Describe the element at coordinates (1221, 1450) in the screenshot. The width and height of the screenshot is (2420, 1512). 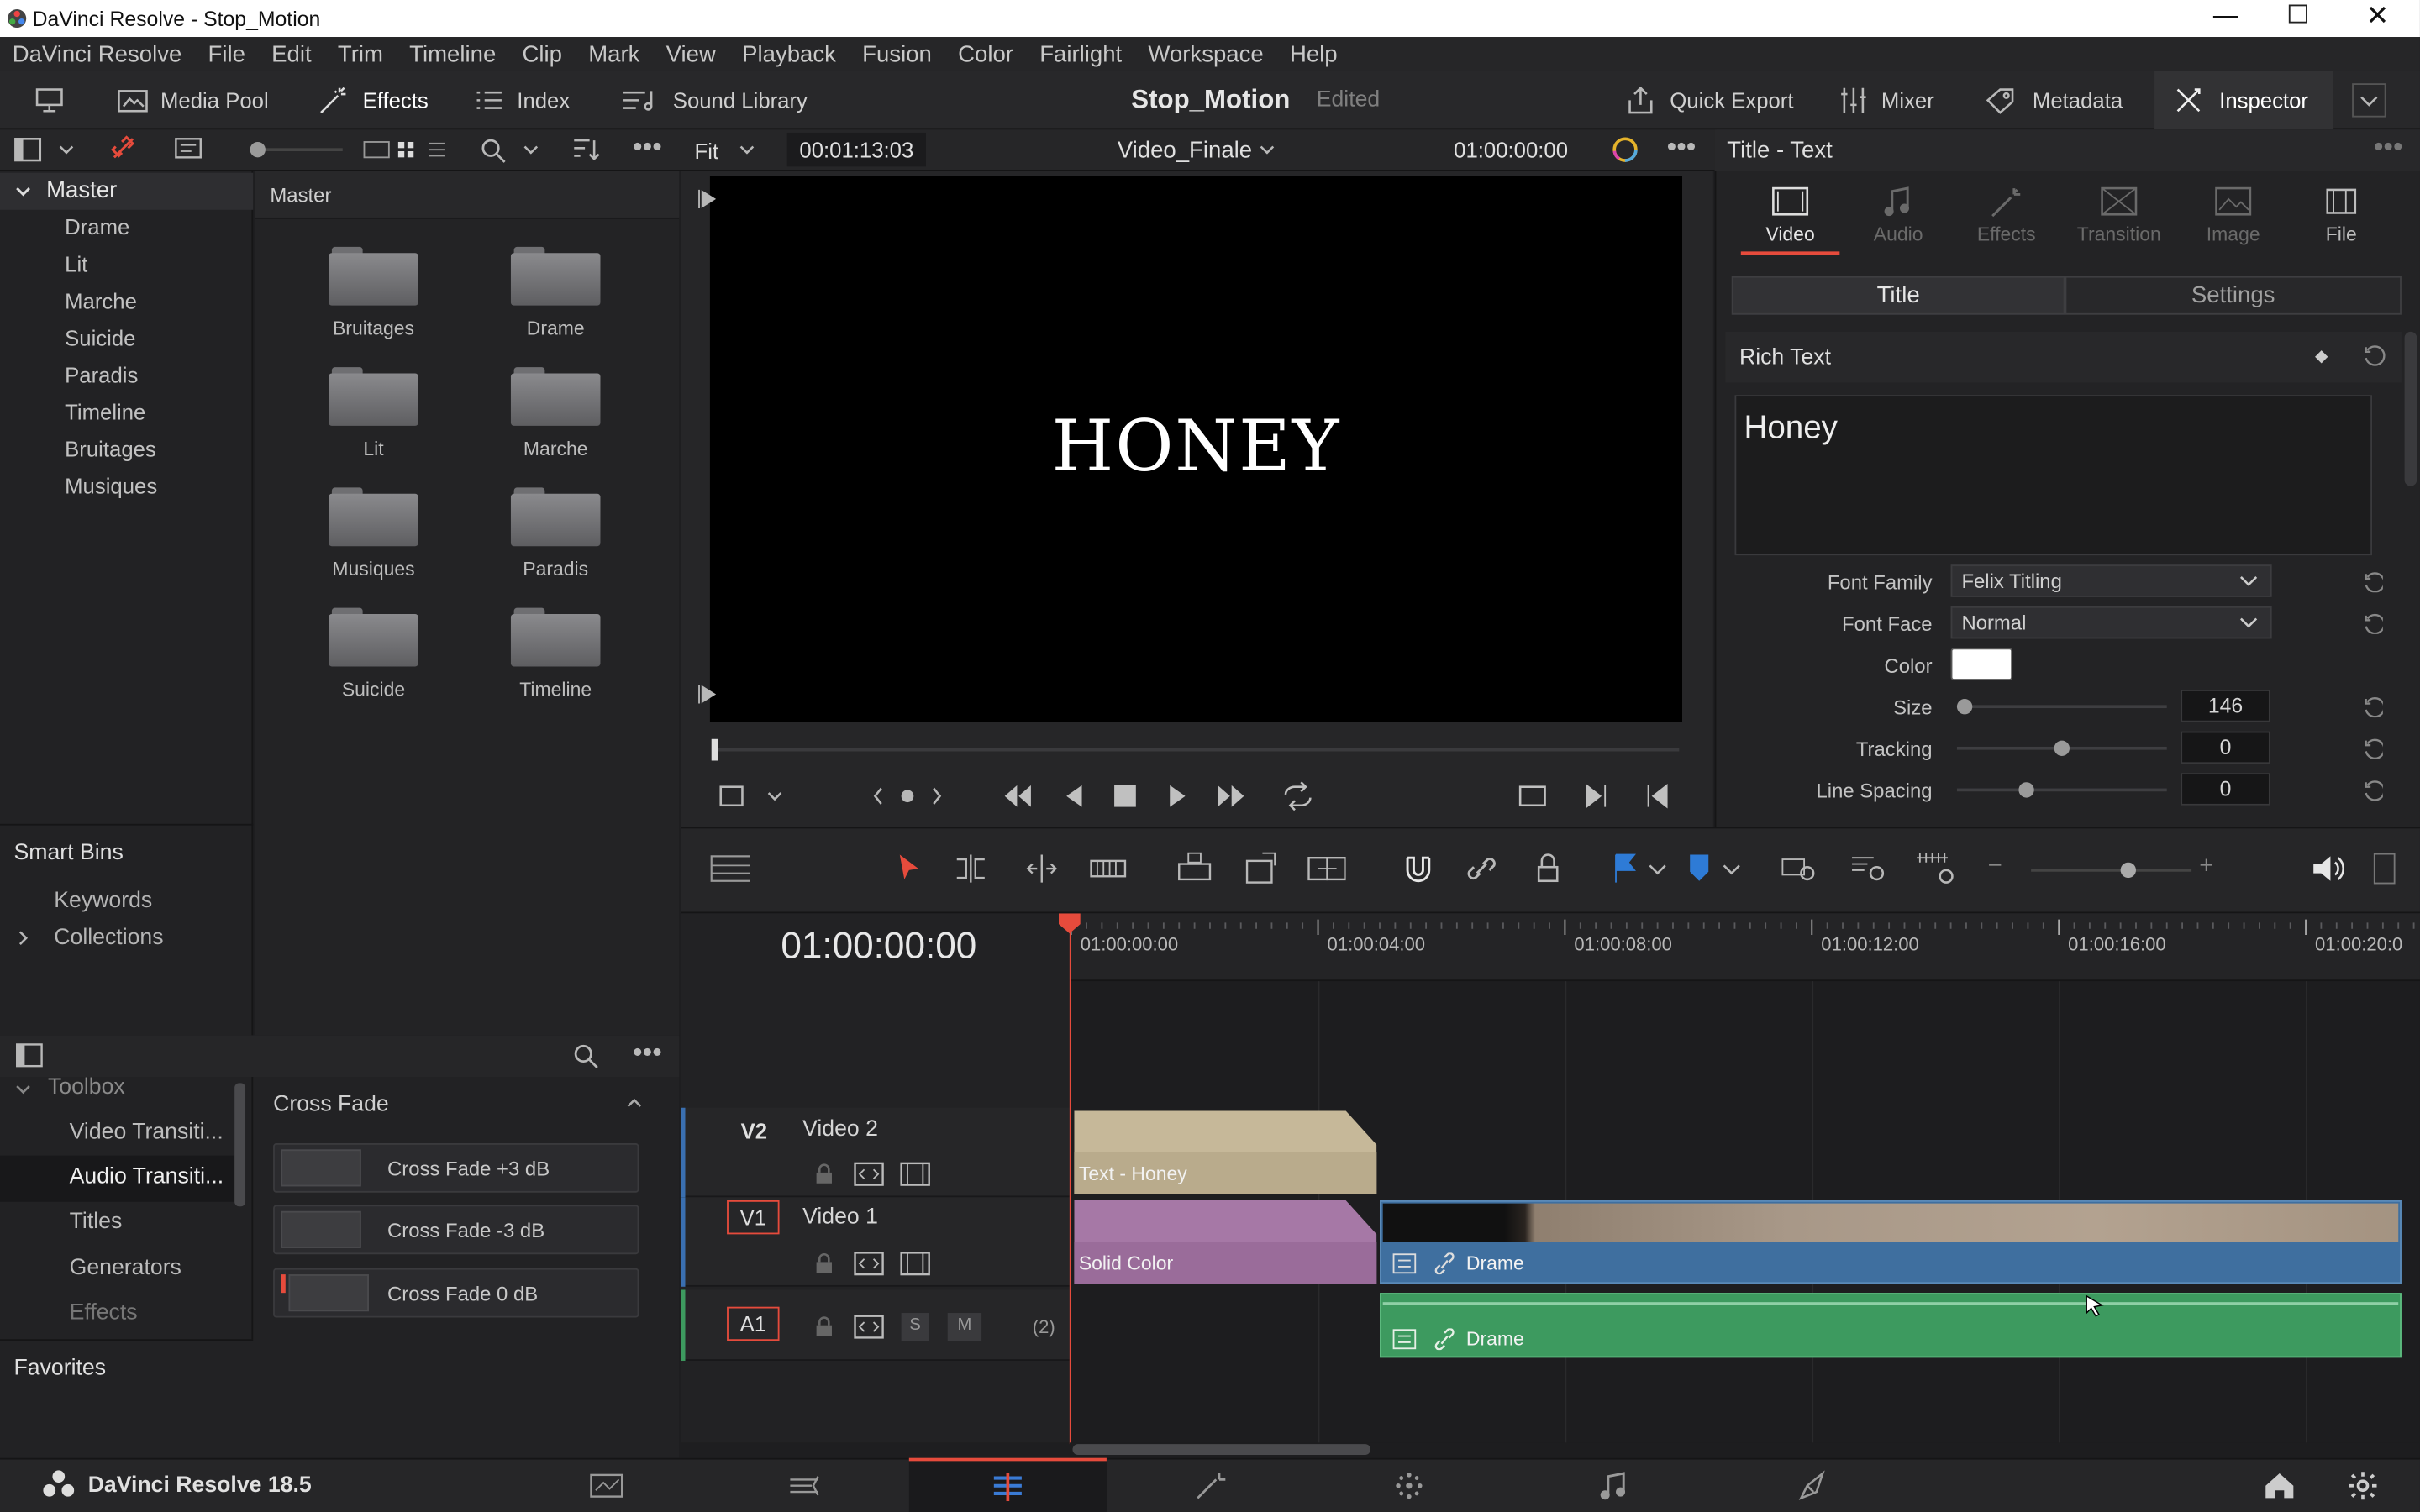
I see `timeline-scrollbar` at that location.